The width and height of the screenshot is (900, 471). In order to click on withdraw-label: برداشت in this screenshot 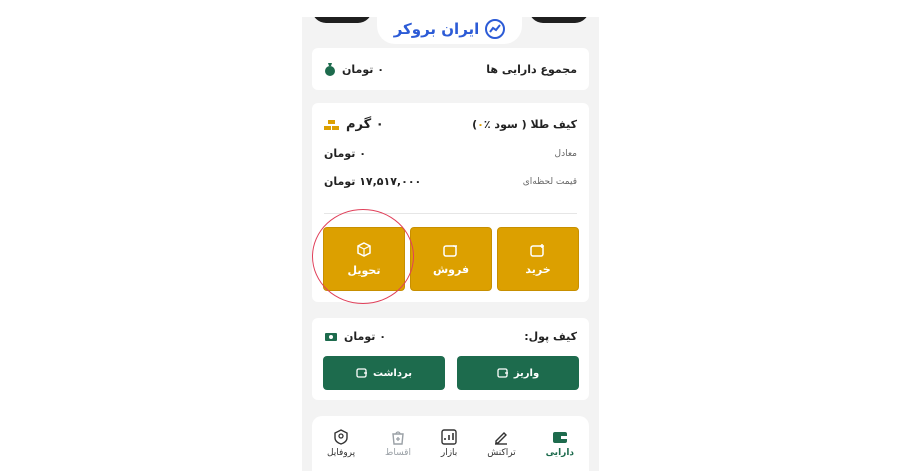, I will do `click(392, 373)`.